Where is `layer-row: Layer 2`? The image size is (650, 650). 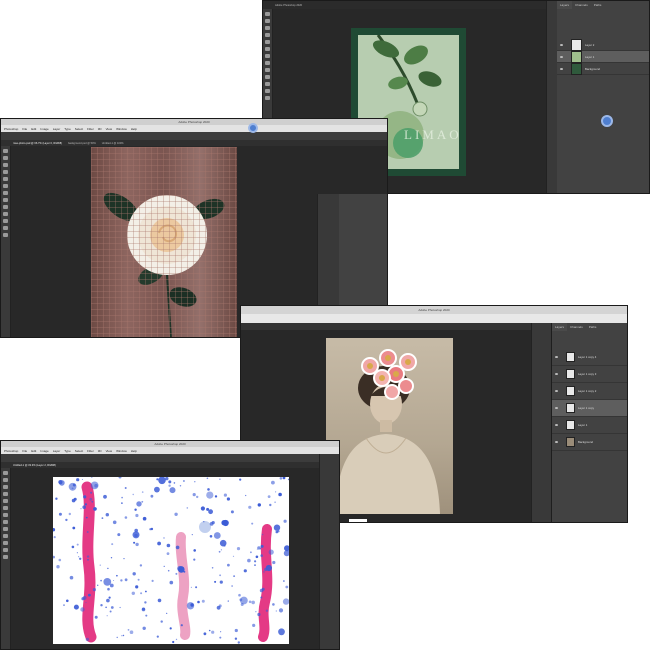 layer-row: Layer 2 is located at coordinates (603, 44).